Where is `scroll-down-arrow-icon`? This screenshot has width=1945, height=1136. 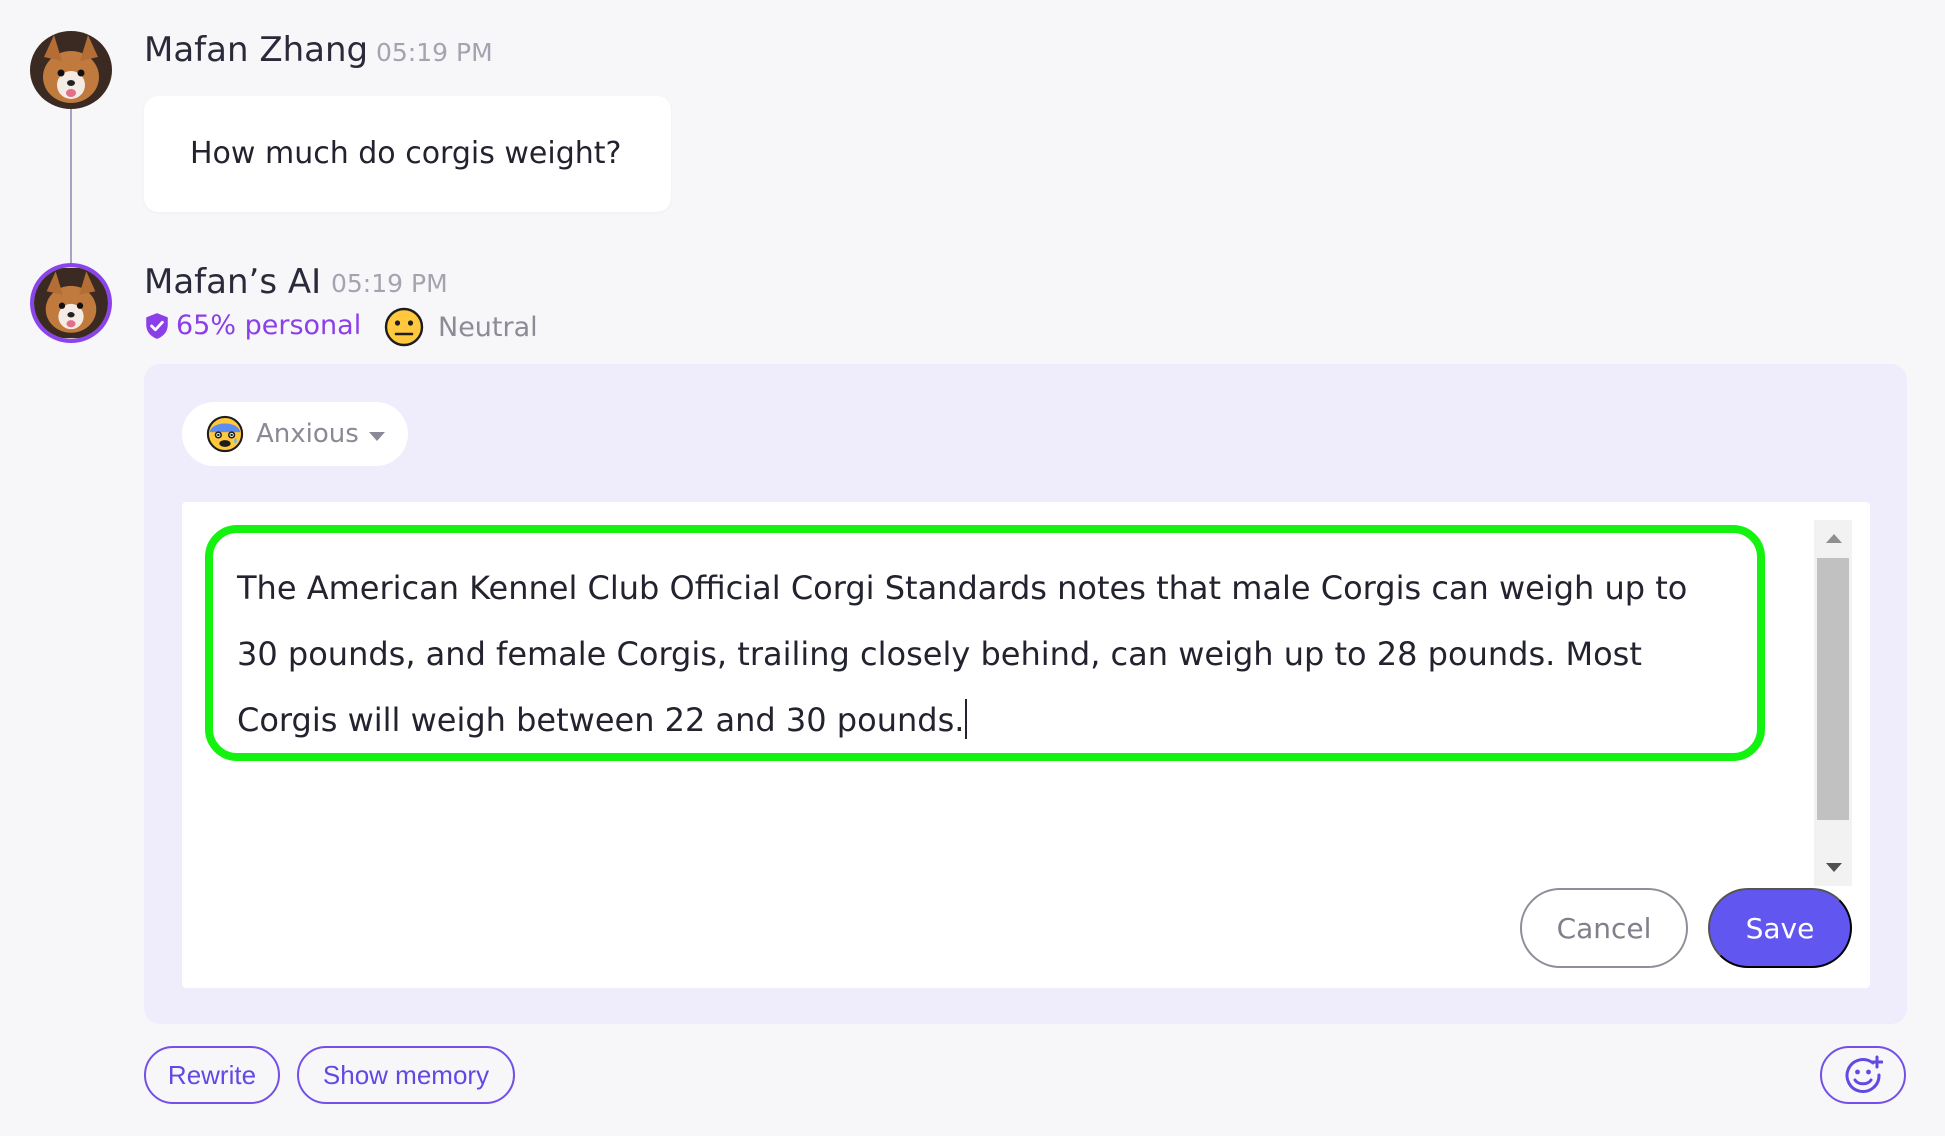
scroll-down-arrow-icon is located at coordinates (1833, 868).